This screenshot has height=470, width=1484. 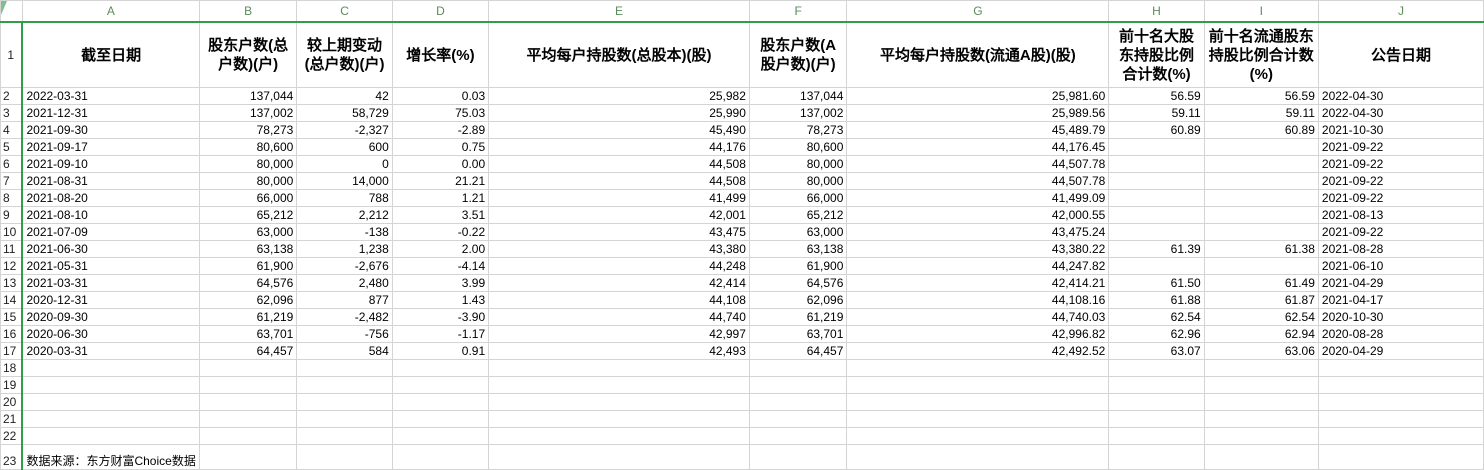 What do you see at coordinates (798, 249) in the screenshot?
I see `data-cell: 63,138` at bounding box center [798, 249].